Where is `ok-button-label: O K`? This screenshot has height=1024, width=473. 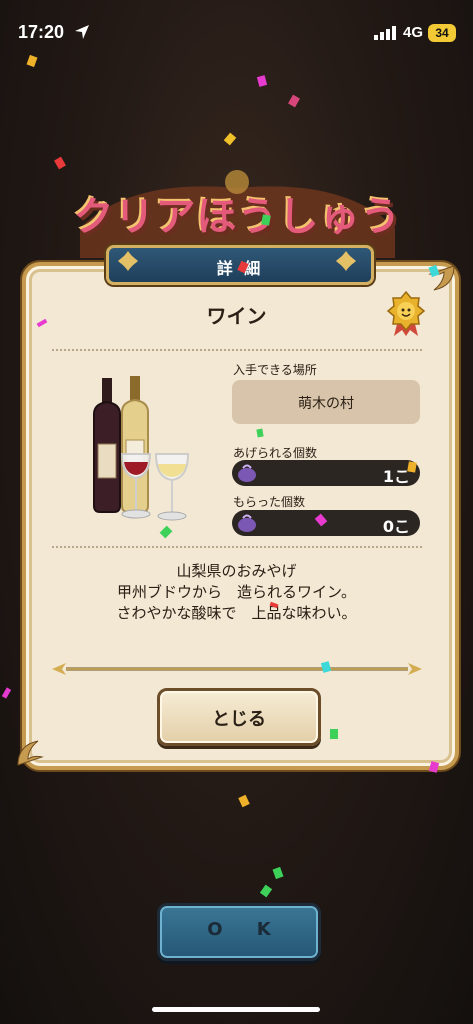 ok-button-label: O K is located at coordinates (246, 929).